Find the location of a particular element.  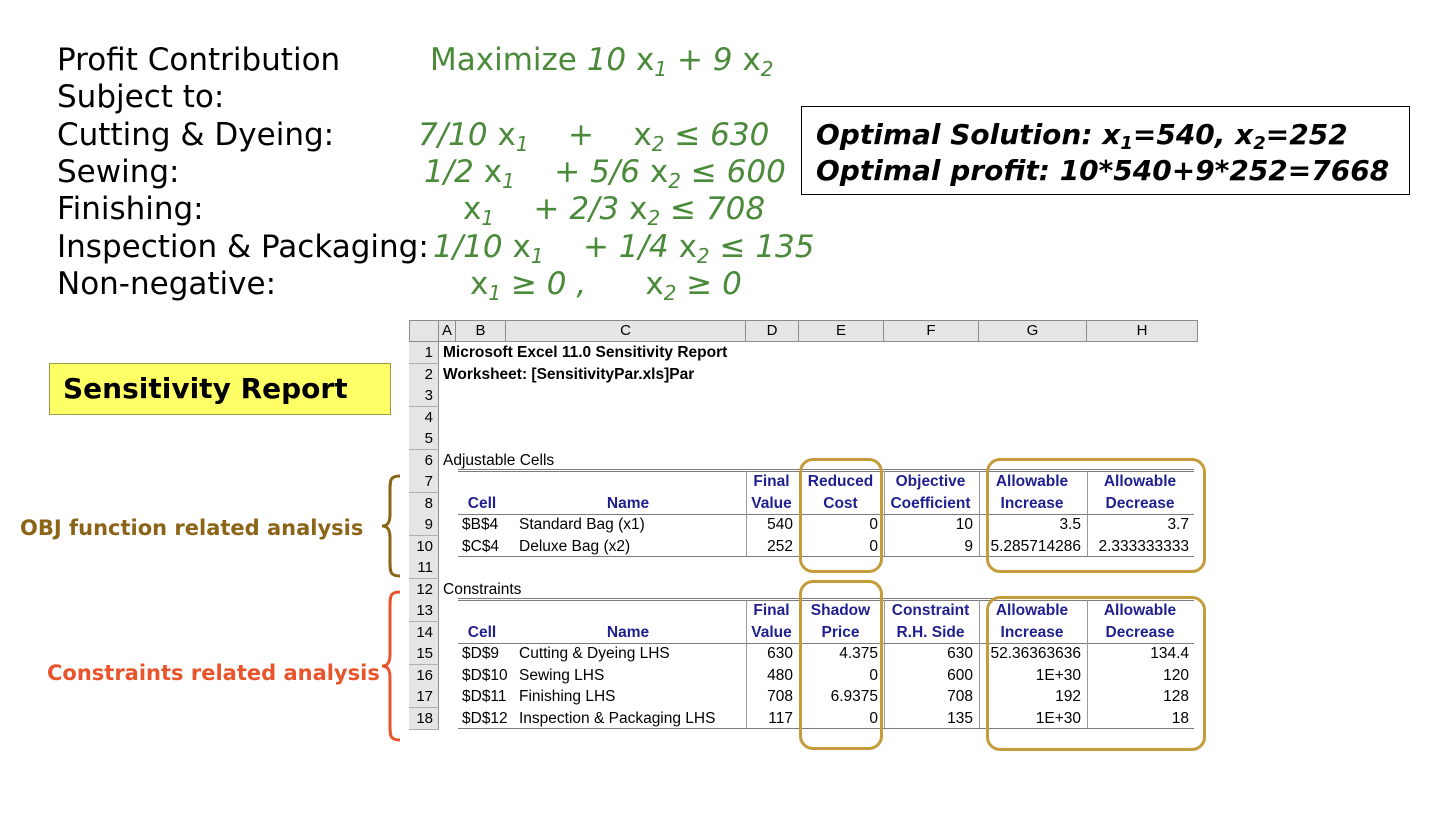

constraints-row-2-col-4: 708 is located at coordinates (960, 696).